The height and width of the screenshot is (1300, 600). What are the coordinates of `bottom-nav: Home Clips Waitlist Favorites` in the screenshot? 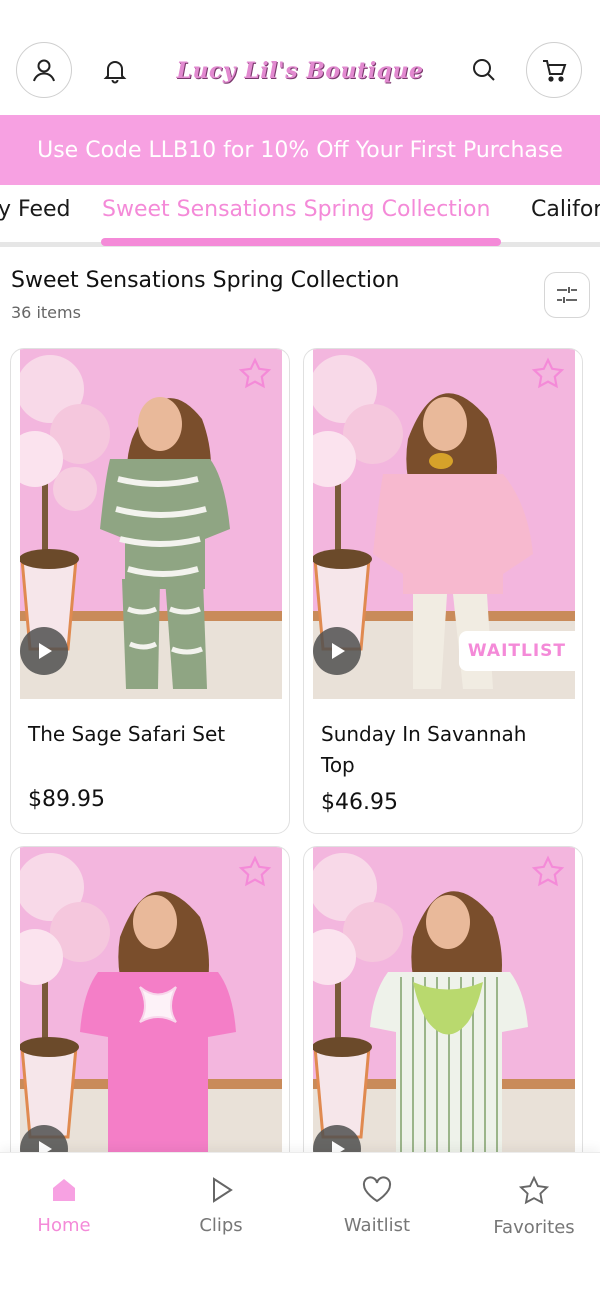 It's located at (300, 1226).